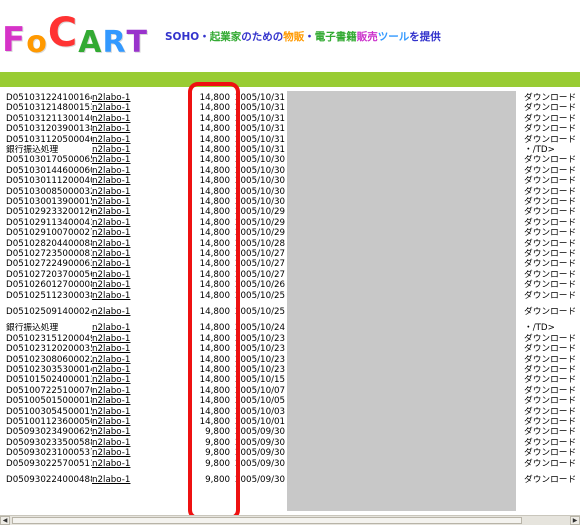 The image size is (580, 525). I want to click on scroll-left-icon: ◀, so click(5, 520).